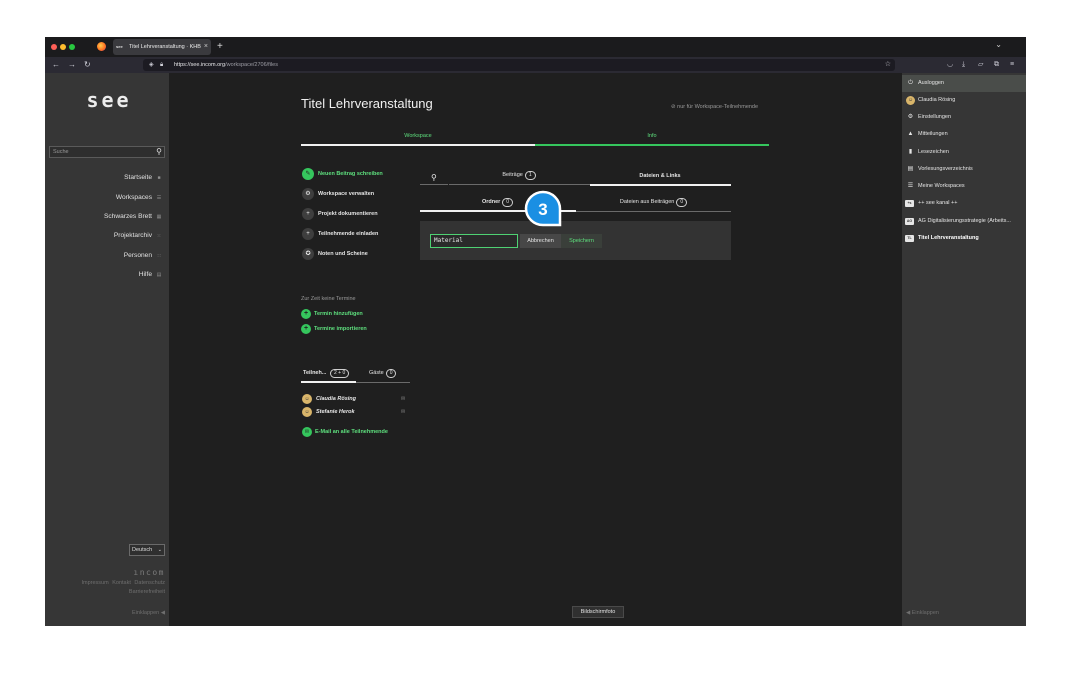 The height and width of the screenshot is (697, 1070). I want to click on footer-link-datenschutz: Datenschutz, so click(149, 583).